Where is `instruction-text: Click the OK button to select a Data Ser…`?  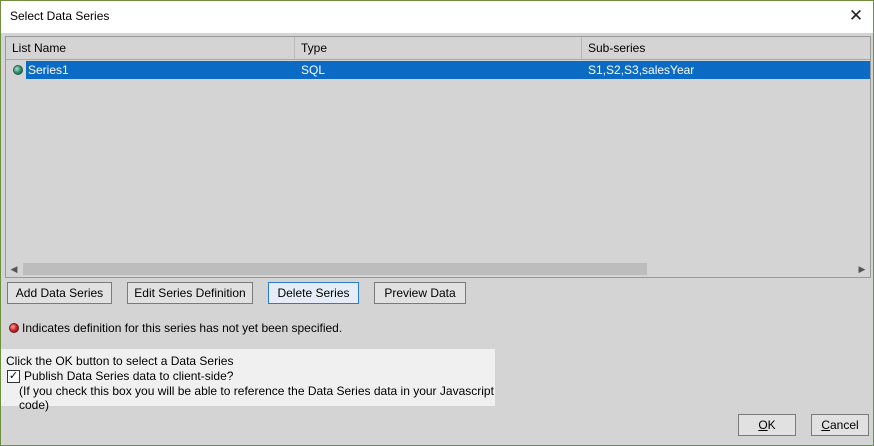 instruction-text: Click the OK button to select a Data Ser… is located at coordinates (120, 361).